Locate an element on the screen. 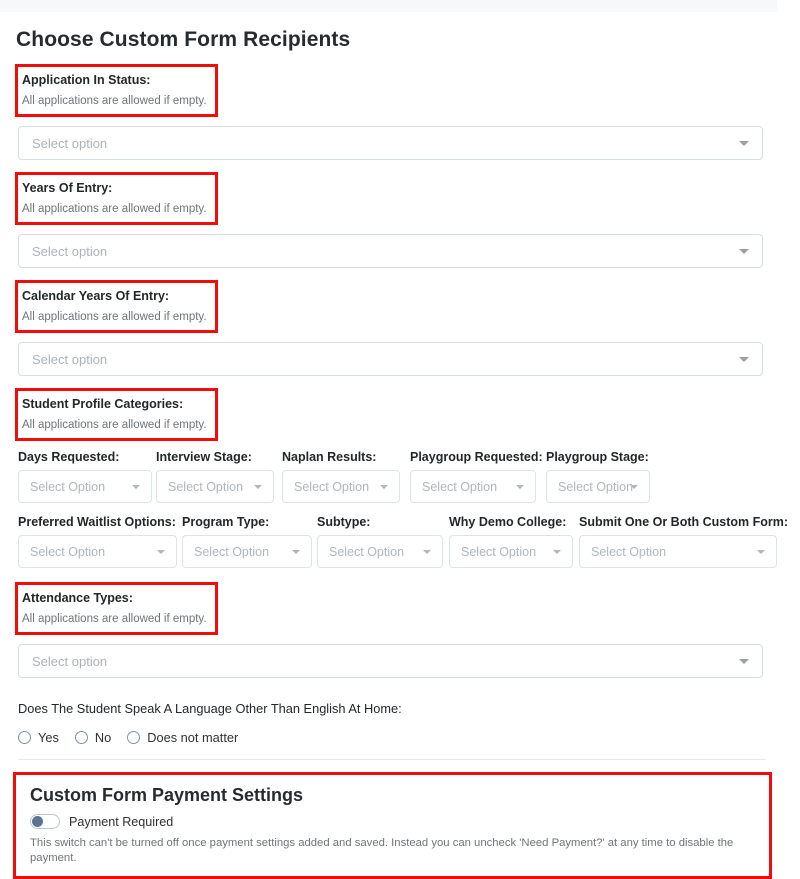  select-years-of-entry-placeholder: Select option is located at coordinates (70, 251).